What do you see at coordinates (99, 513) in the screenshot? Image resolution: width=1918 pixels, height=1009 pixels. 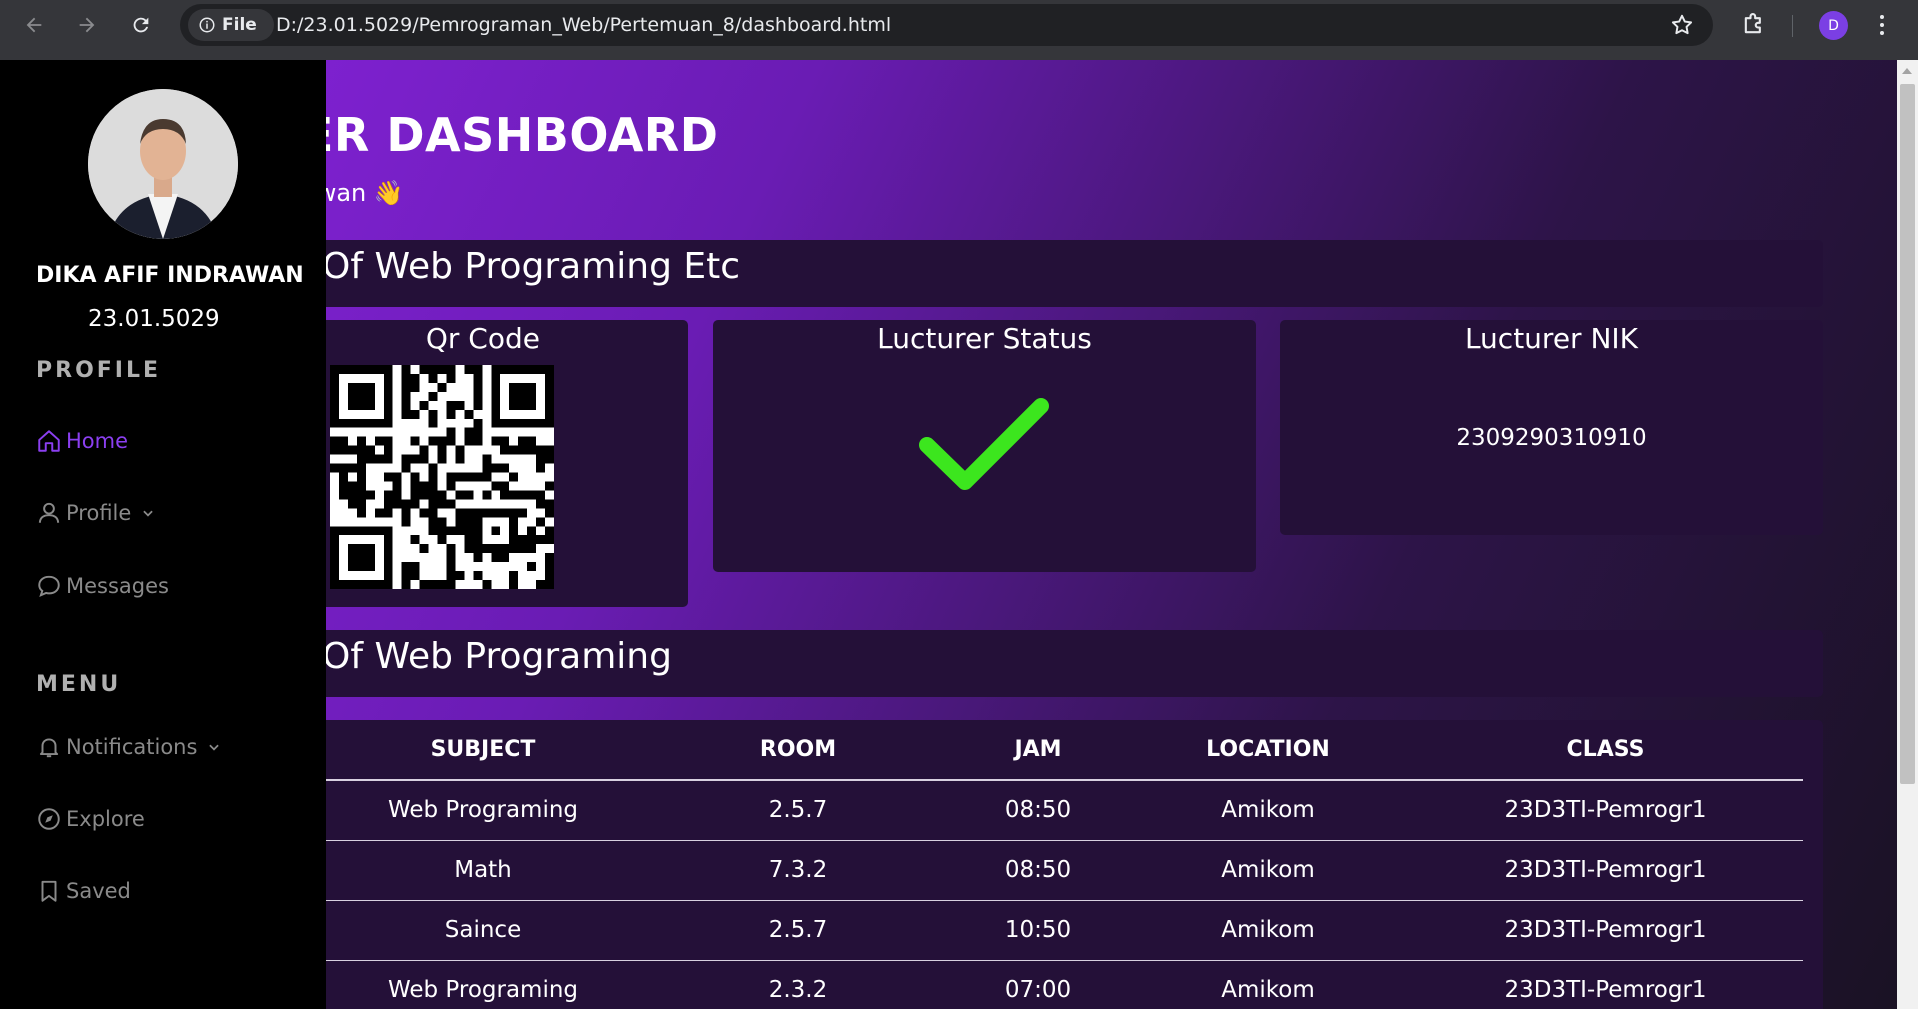 I see `nav-label: Profile` at bounding box center [99, 513].